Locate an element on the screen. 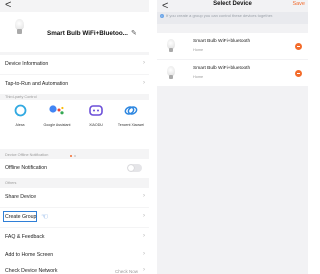 This screenshot has width=320, height=274. create-group-row: Create Group ☜ › is located at coordinates (74, 217).